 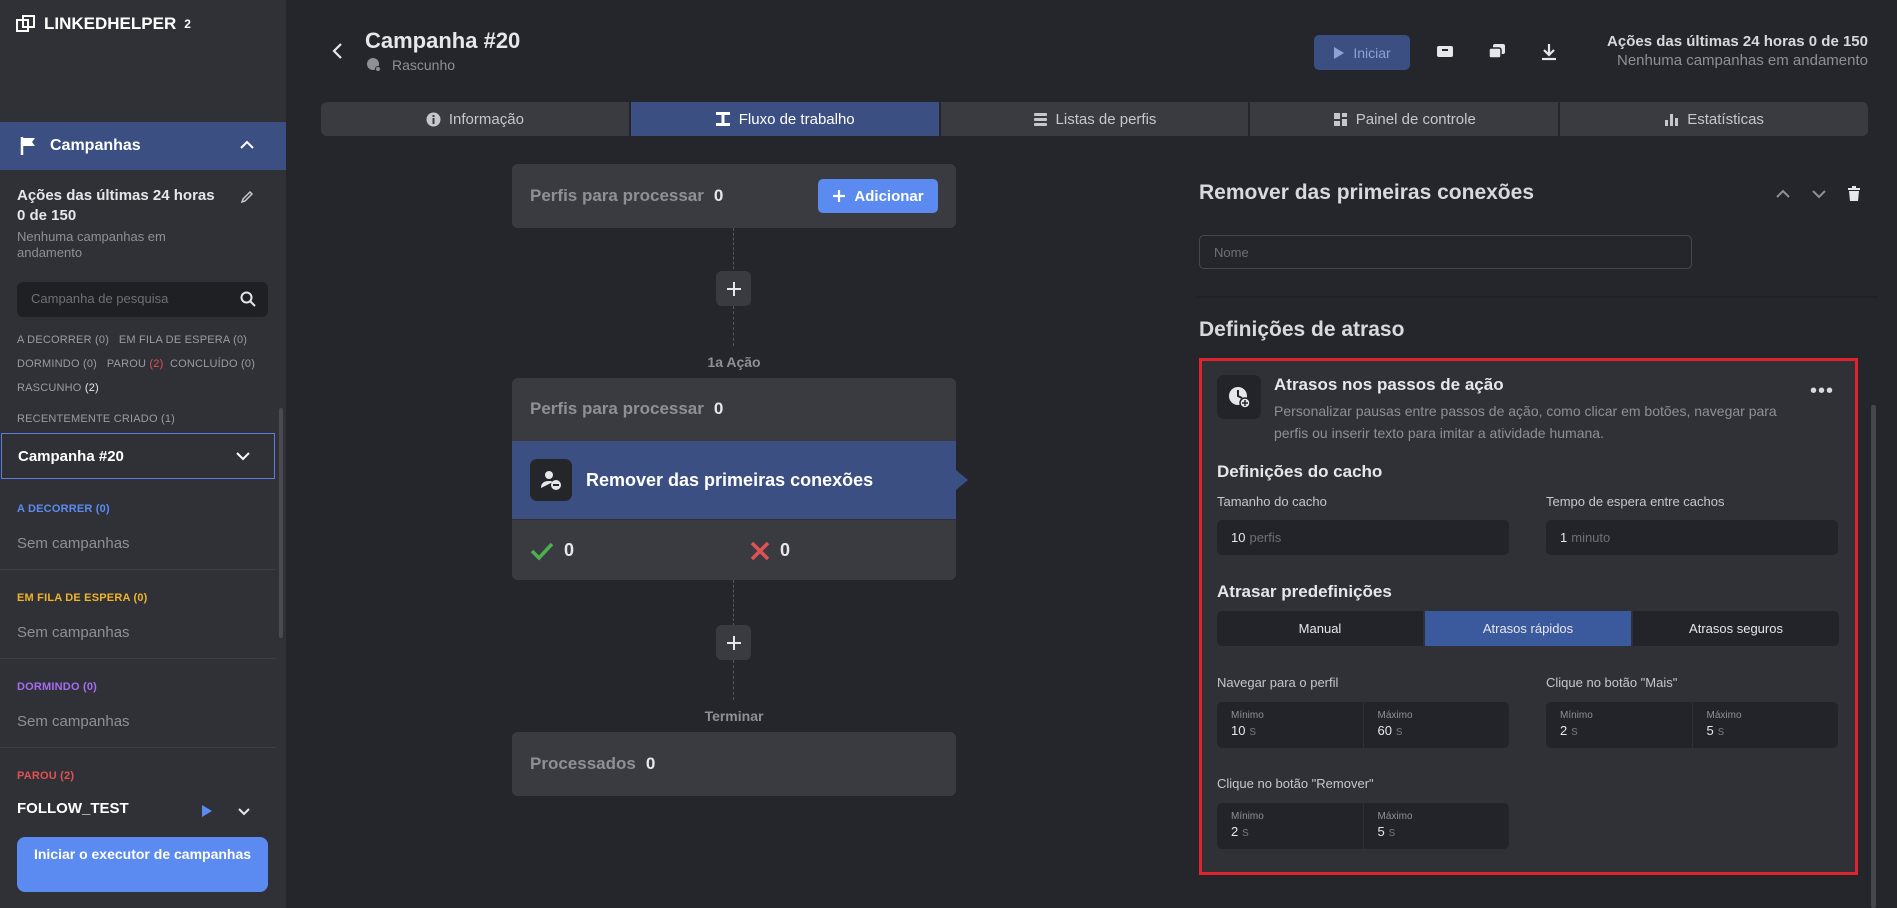 I want to click on sidebar-scrollbar, so click(x=281, y=523).